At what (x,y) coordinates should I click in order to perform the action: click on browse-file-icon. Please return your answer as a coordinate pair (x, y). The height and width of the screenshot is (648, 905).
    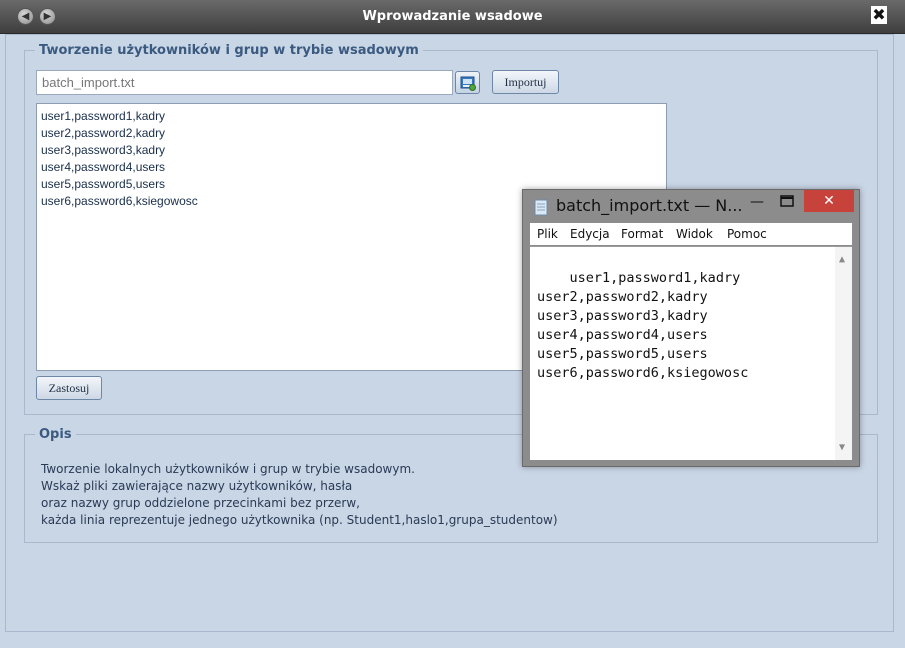
    Looking at the image, I should click on (468, 83).